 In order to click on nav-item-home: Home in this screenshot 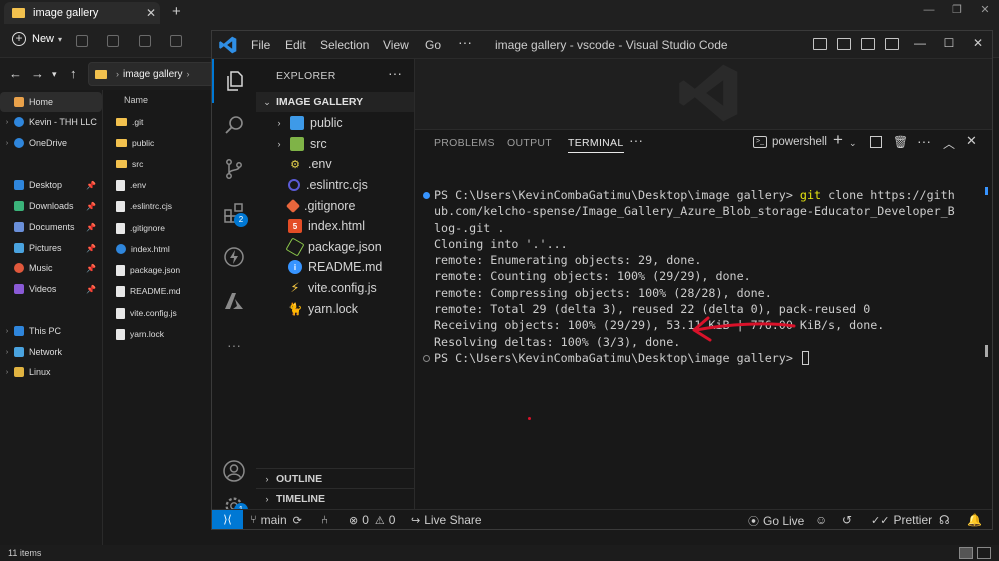, I will do `click(51, 102)`.